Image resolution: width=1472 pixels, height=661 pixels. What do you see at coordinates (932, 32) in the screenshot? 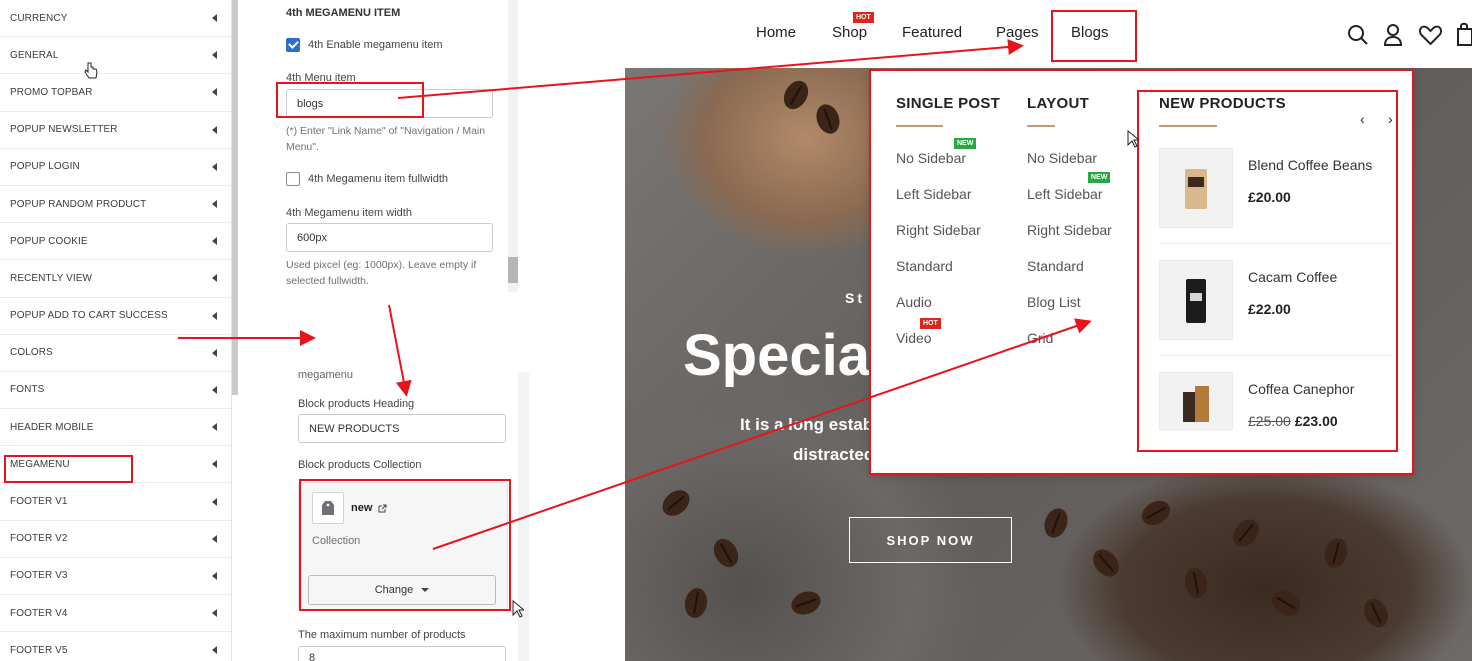
I see `nav-featured: Featured` at bounding box center [932, 32].